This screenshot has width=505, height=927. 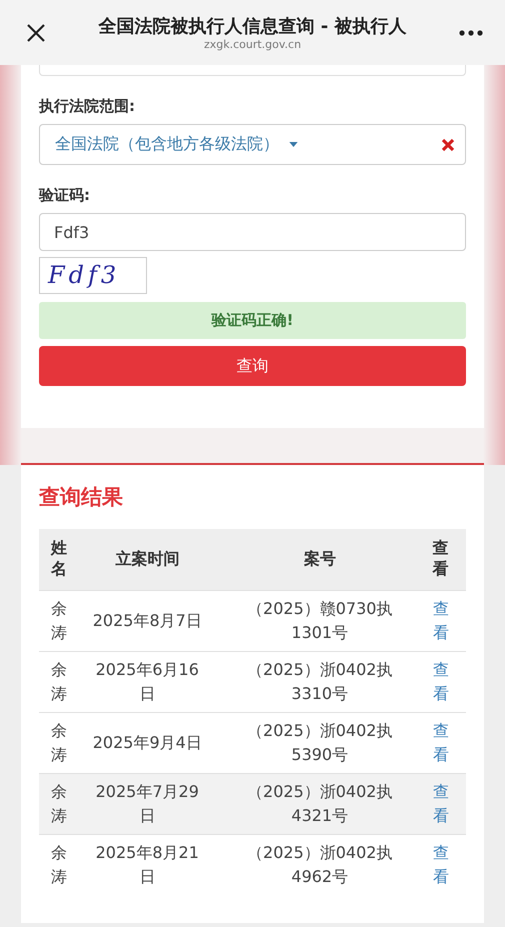 What do you see at coordinates (147, 681) in the screenshot?
I see `table-cell-text: 2025年6月16日` at bounding box center [147, 681].